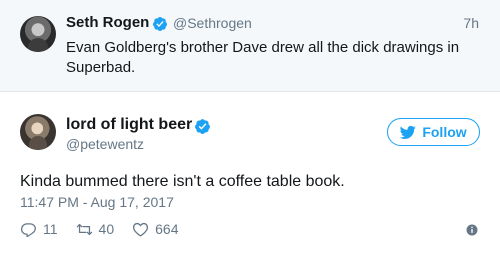  Describe the element at coordinates (141, 229) in the screenshot. I see `heart-icon` at that location.